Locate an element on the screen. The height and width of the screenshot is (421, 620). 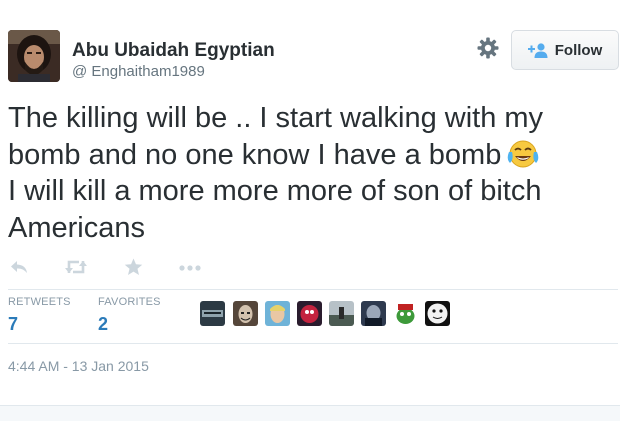
avatar-image is located at coordinates (34, 56).